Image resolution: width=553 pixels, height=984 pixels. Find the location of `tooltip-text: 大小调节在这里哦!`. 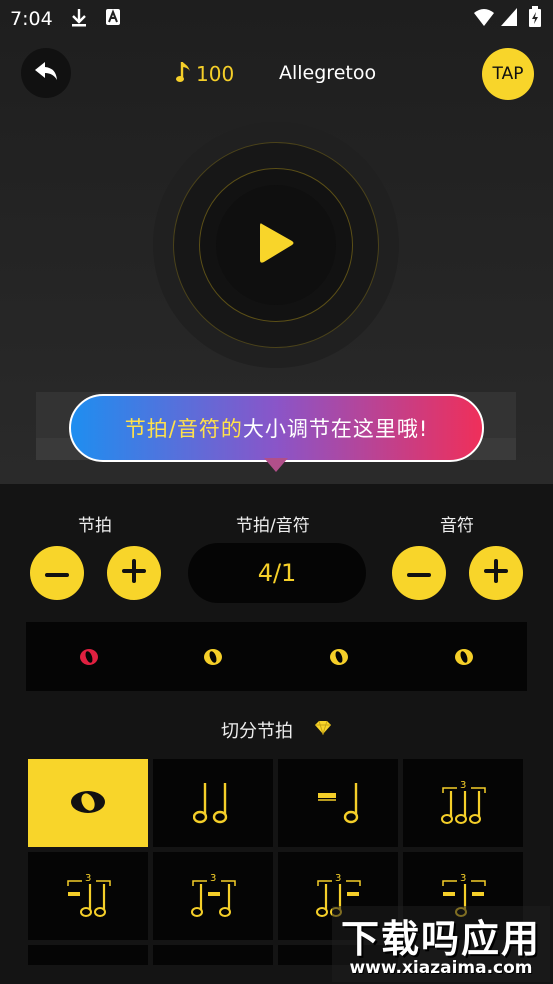

tooltip-text: 大小调节在这里哦! is located at coordinates (335, 429).